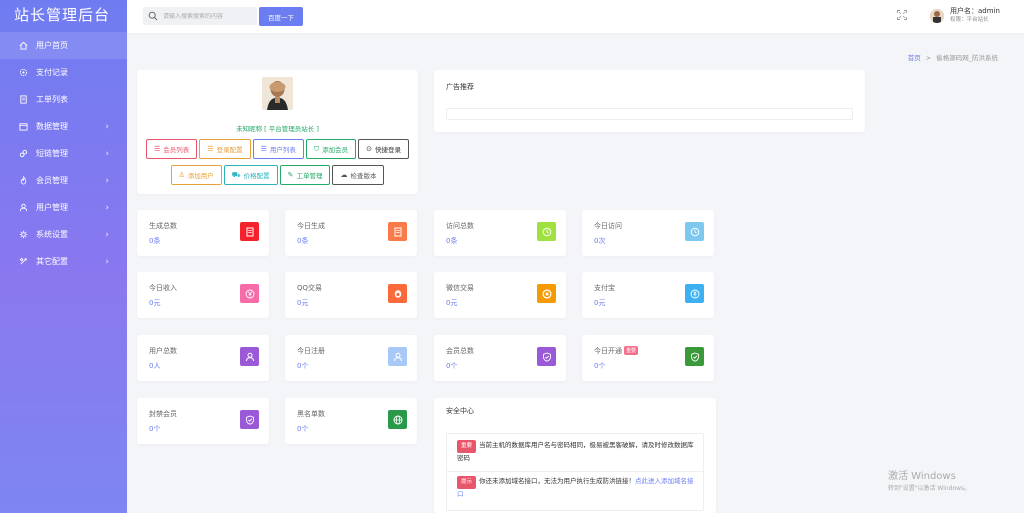 The image size is (1024, 513). Describe the element at coordinates (52, 234) in the screenshot. I see `sidebar-item-label: 系统设置` at that location.